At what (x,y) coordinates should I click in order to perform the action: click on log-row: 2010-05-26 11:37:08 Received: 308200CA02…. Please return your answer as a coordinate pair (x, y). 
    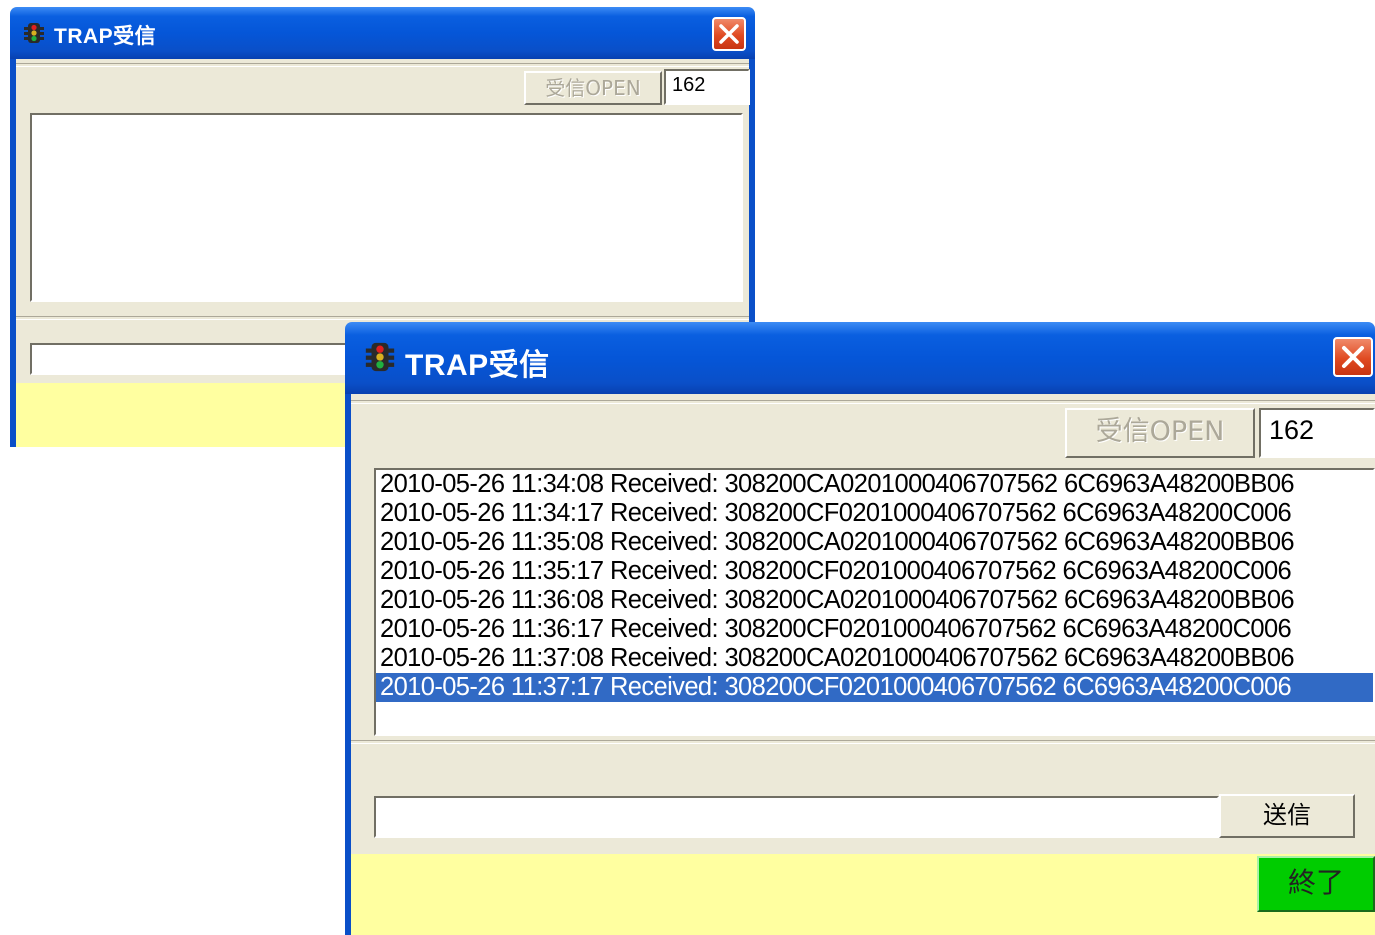
    Looking at the image, I should click on (874, 658).